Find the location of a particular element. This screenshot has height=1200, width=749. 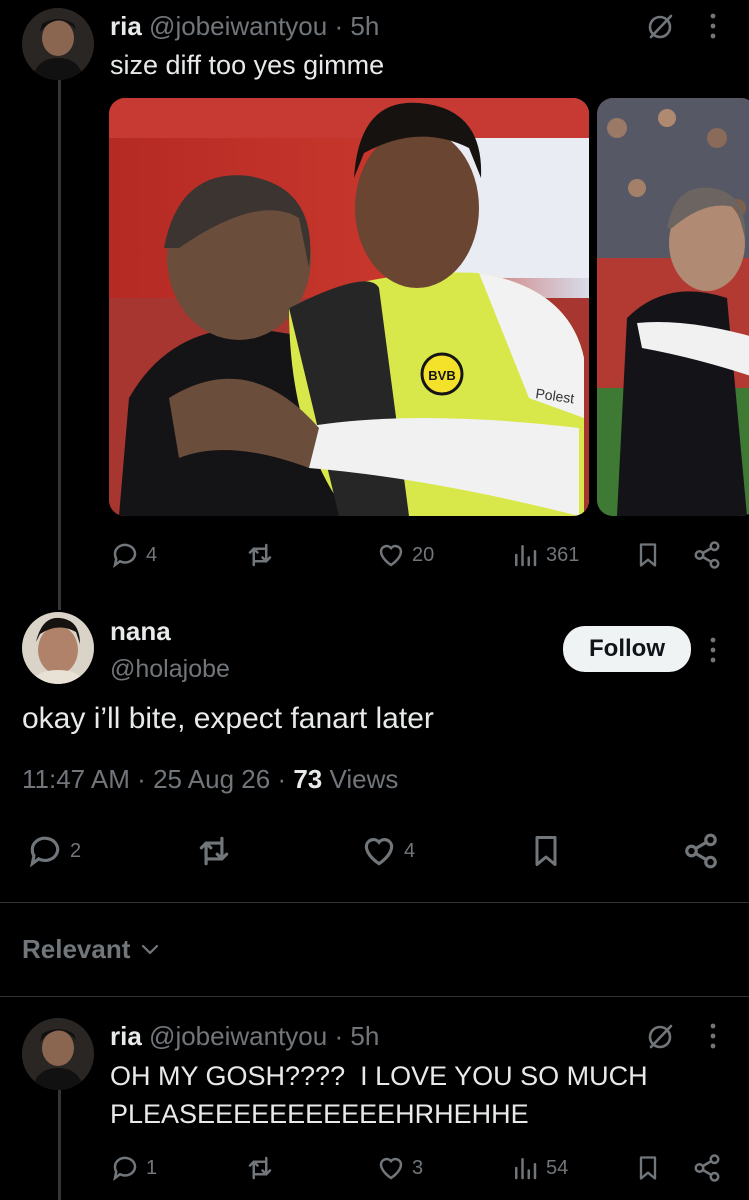

club-badge-text: BVB is located at coordinates (441, 375).